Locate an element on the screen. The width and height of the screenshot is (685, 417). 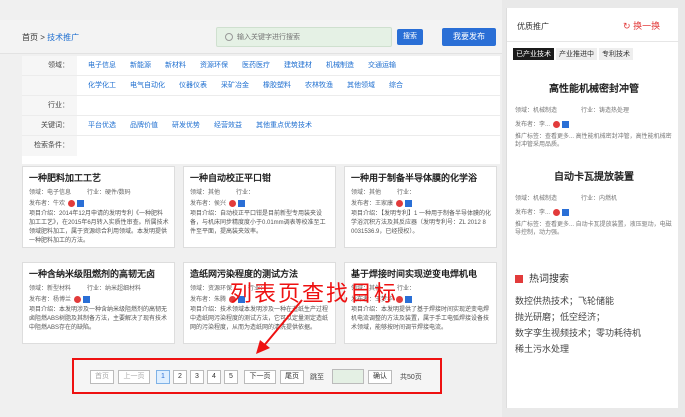
search-input is located at coordinates (312, 37).